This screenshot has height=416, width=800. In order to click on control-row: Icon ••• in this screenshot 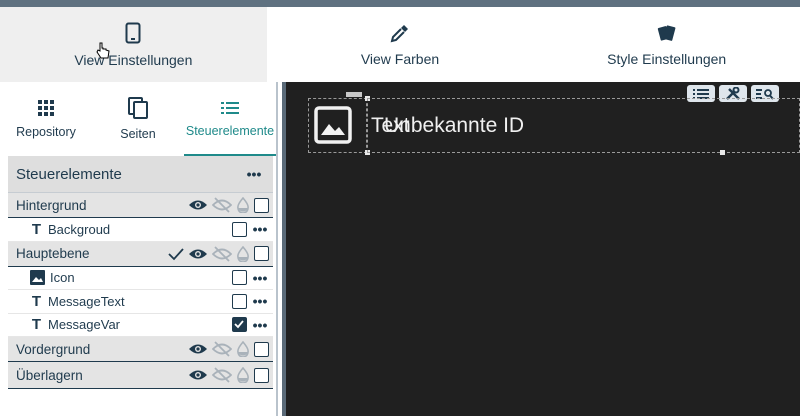, I will do `click(140, 278)`.